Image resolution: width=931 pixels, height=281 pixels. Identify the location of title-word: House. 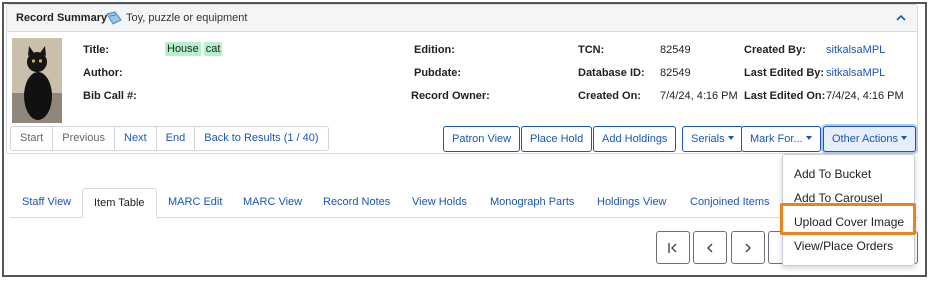
(183, 49).